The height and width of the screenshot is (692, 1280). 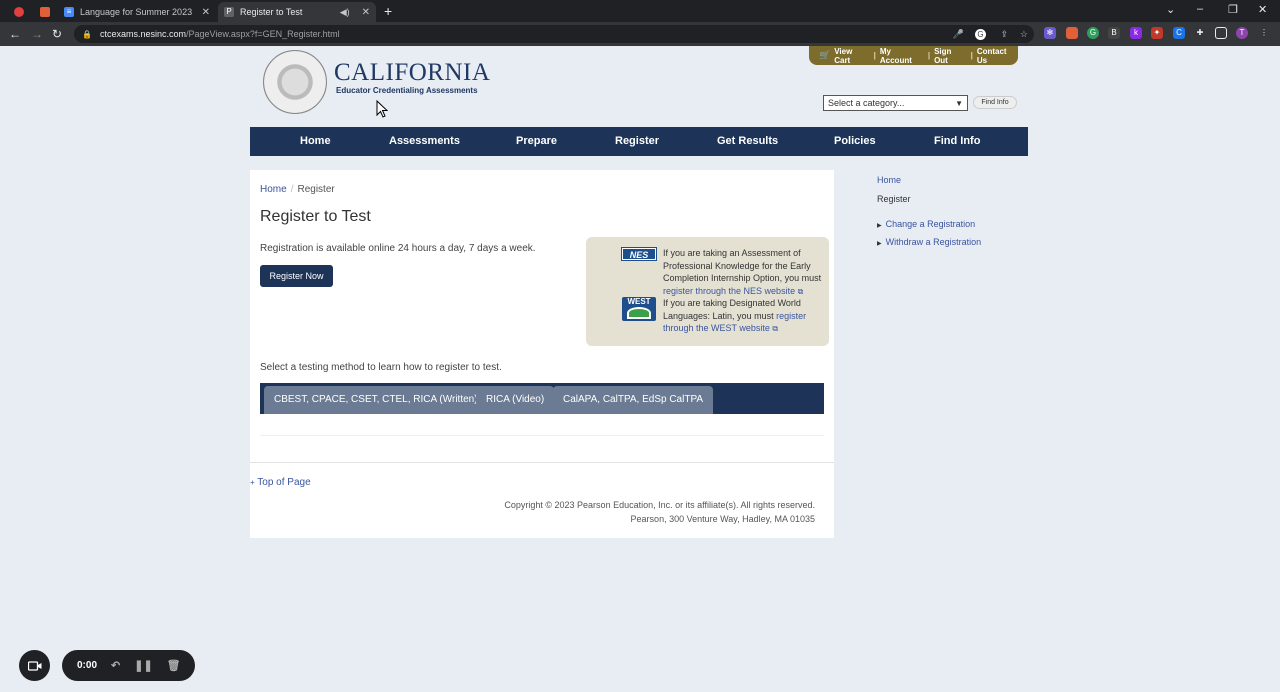 What do you see at coordinates (1093, 33) in the screenshot?
I see `grammarly-icon: G` at bounding box center [1093, 33].